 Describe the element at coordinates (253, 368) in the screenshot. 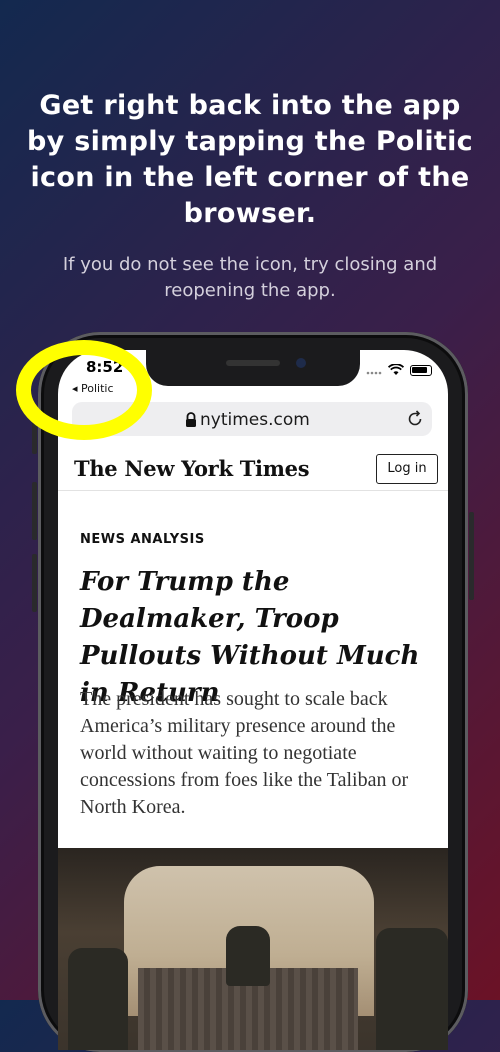

I see `notch` at that location.